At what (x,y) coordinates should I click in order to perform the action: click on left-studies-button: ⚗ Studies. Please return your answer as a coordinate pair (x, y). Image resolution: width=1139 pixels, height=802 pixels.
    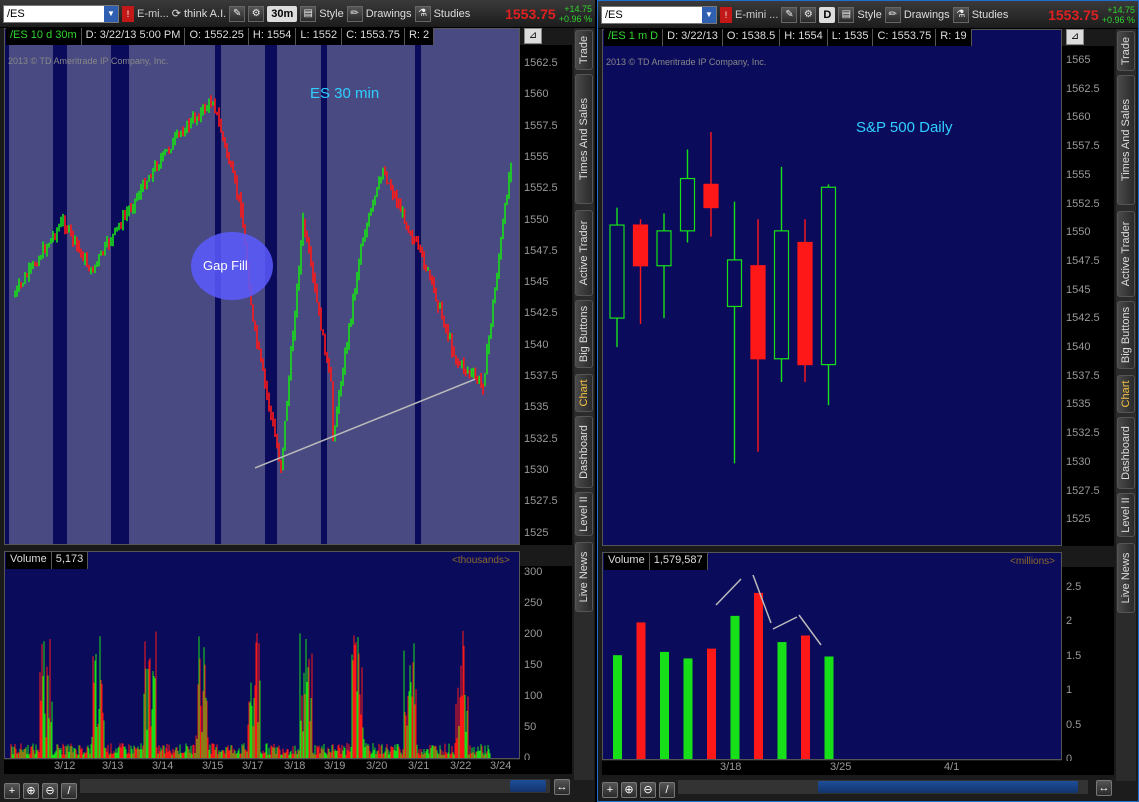
    Looking at the image, I should click on (442, 13).